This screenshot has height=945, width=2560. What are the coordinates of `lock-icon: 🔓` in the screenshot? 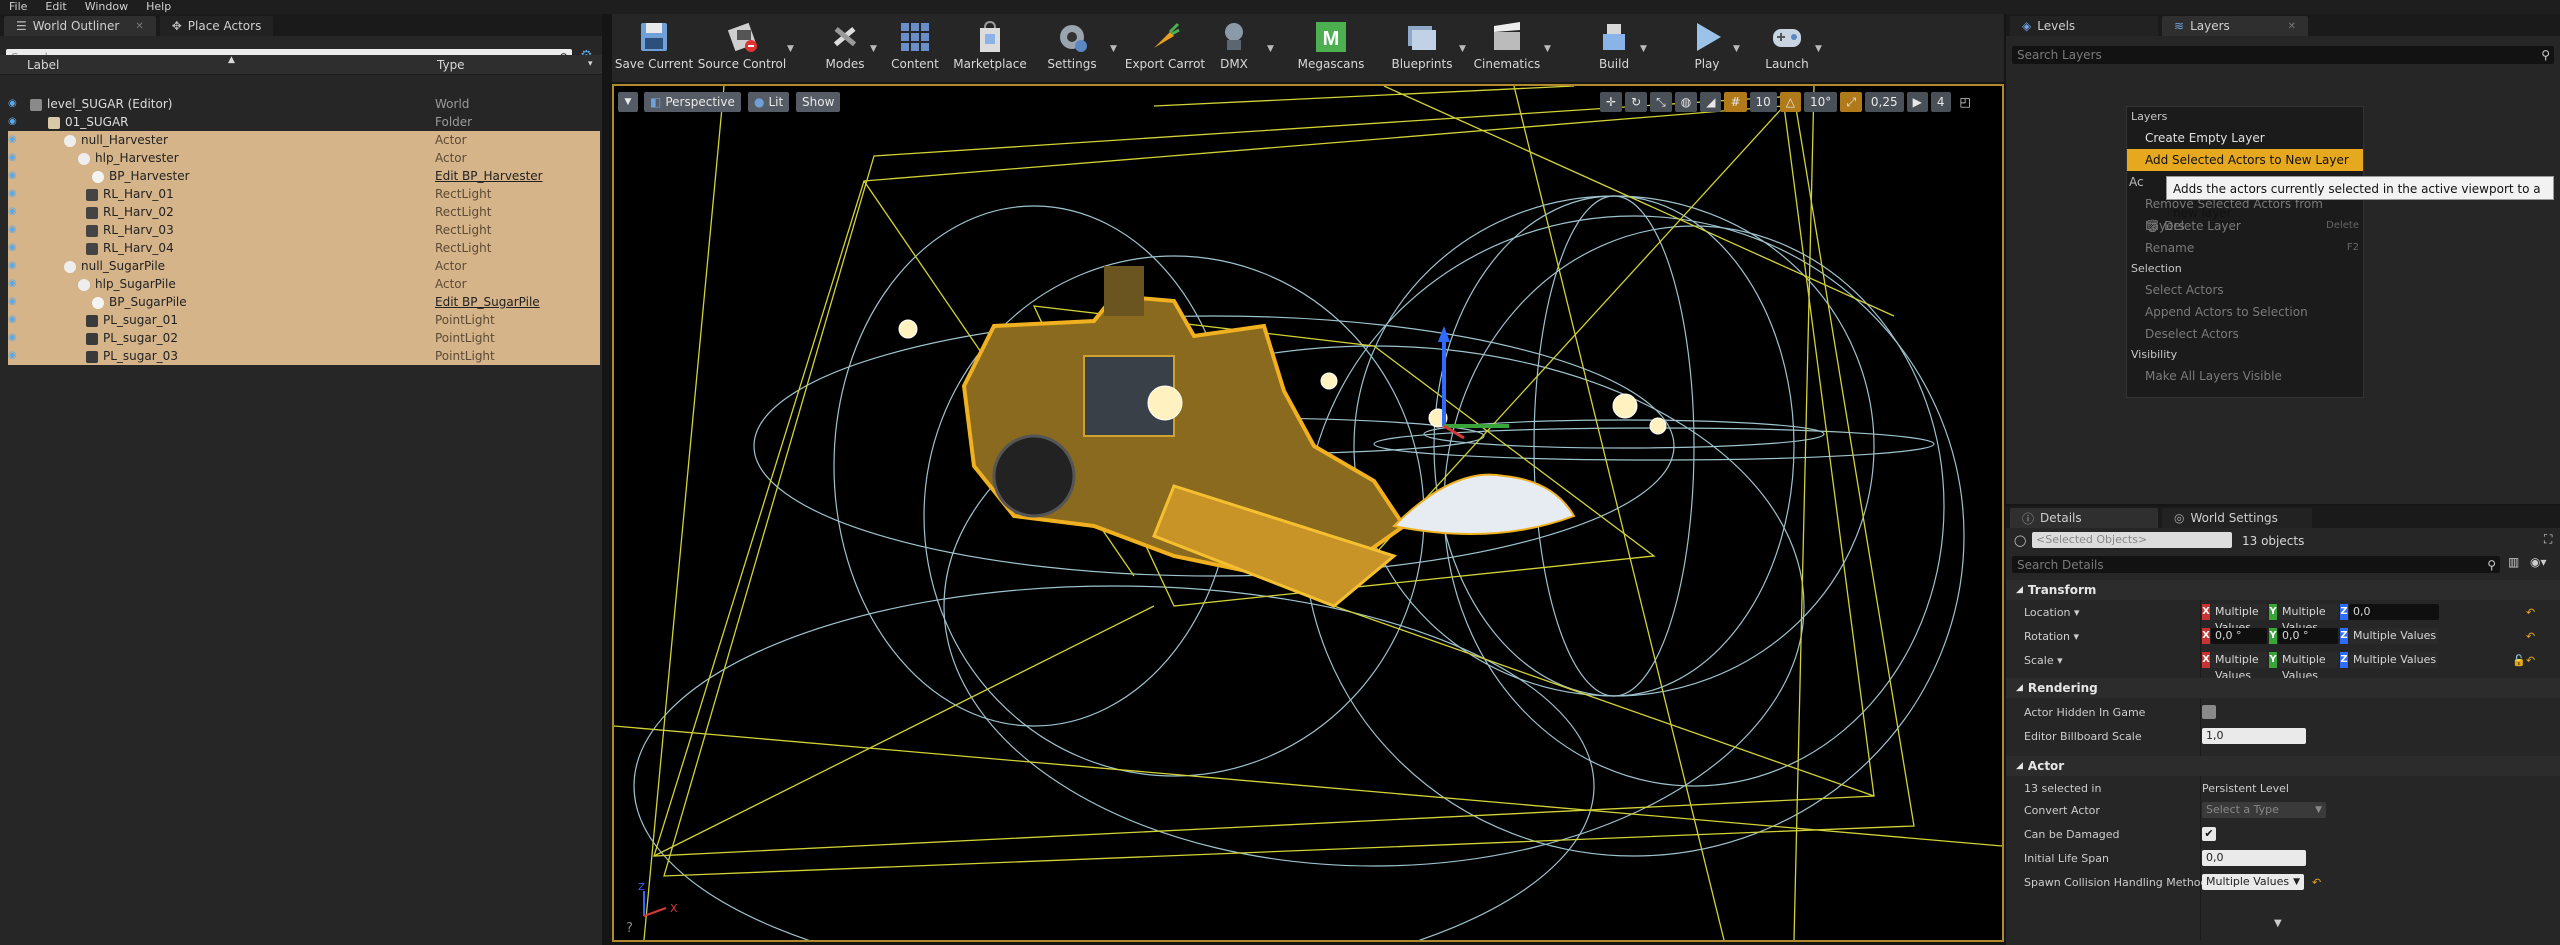 It's located at (2519, 660).